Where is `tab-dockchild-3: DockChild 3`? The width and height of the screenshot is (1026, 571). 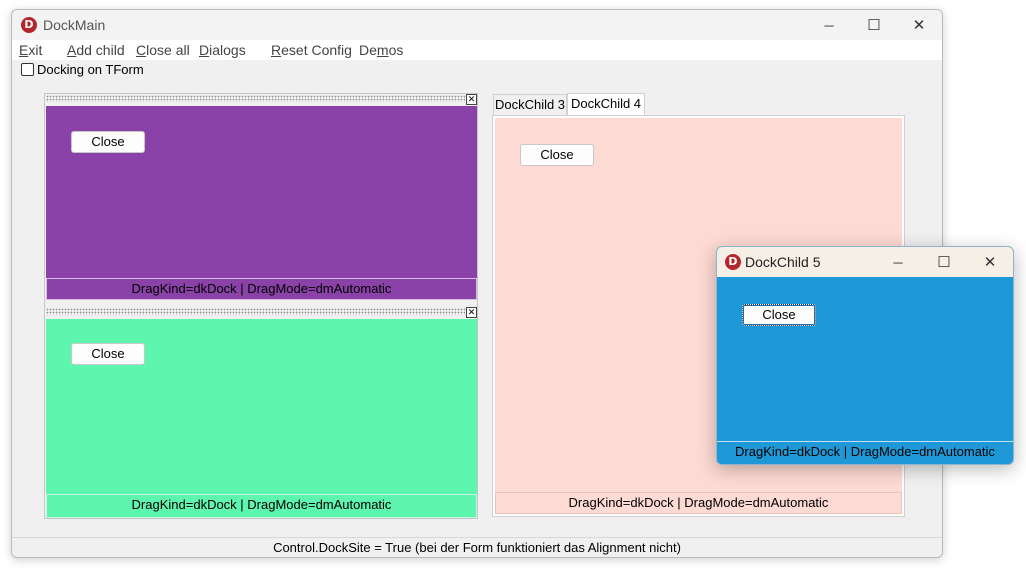 tab-dockchild-3: DockChild 3 is located at coordinates (530, 104).